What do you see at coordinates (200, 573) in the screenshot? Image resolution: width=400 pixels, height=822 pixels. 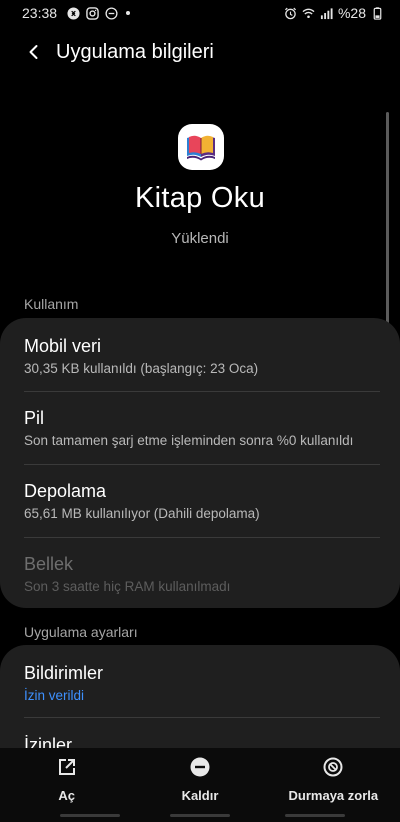 I see `memory-row: Bellek Son 3 saatte hiç RAM kullanılmadı` at bounding box center [200, 573].